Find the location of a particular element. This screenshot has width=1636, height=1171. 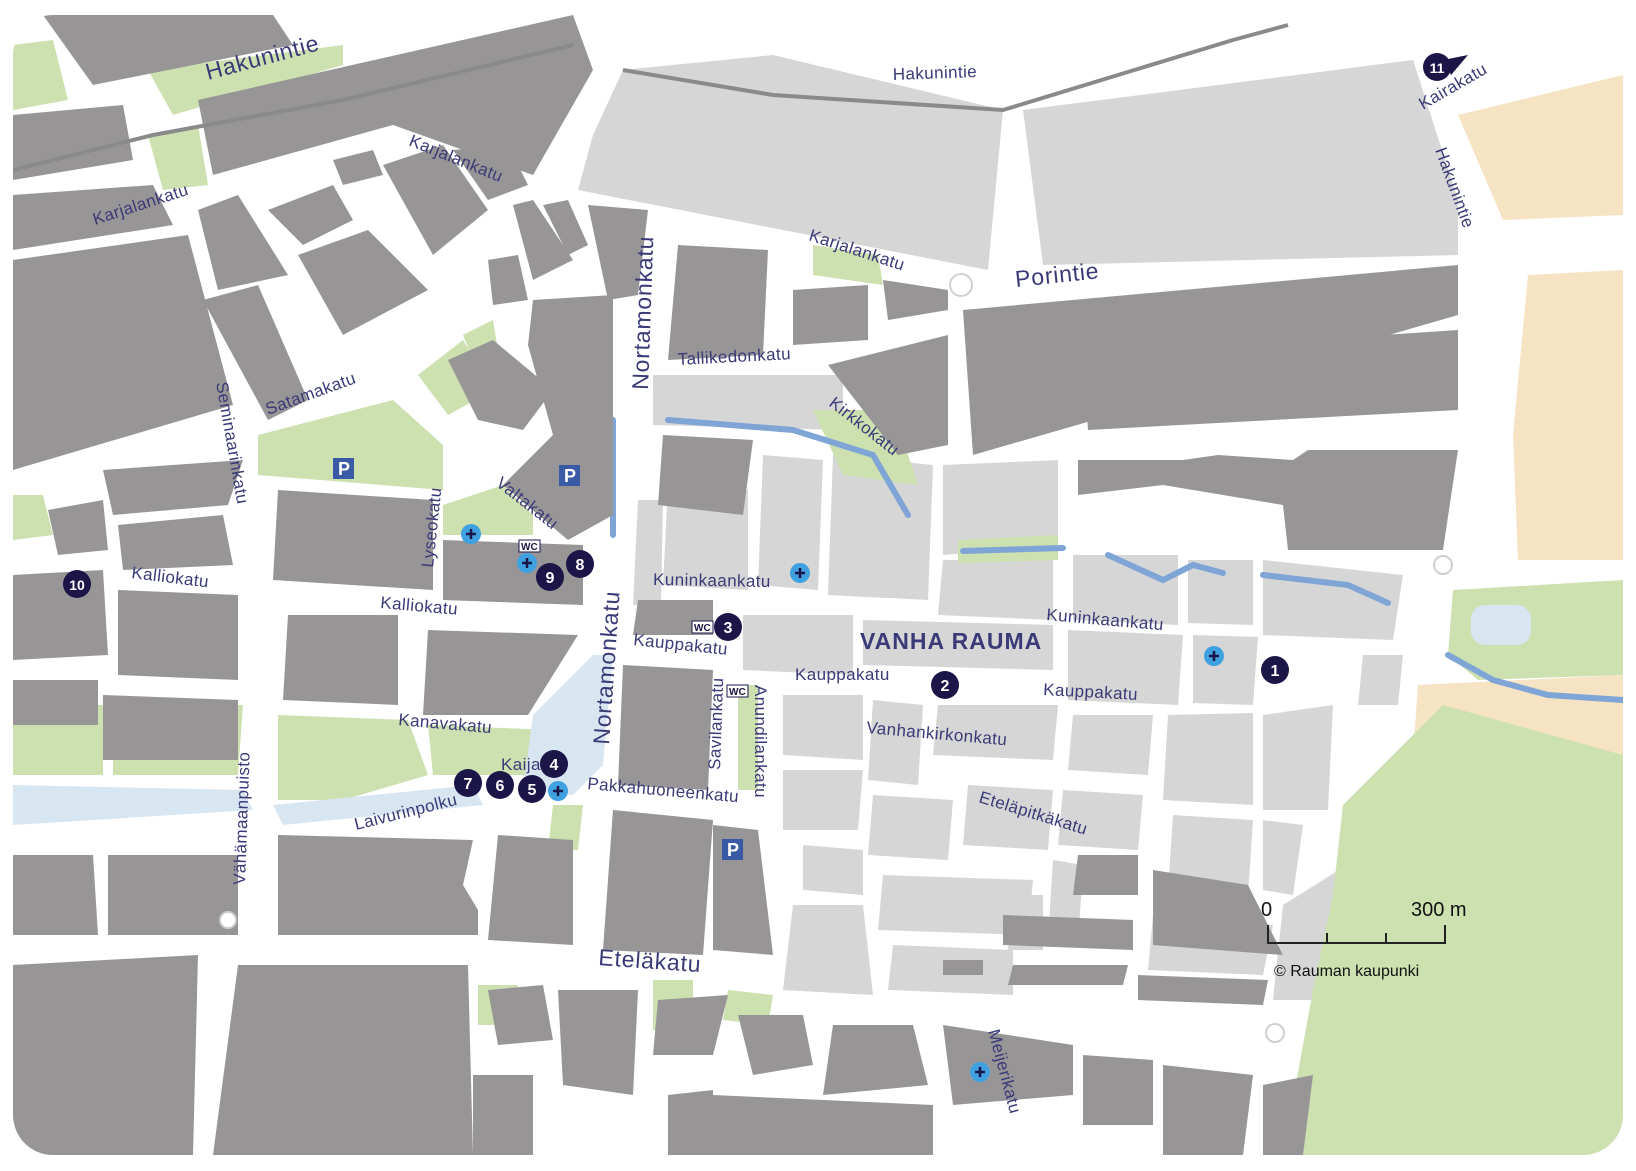

wc-icon-3-label: WC is located at coordinates (737, 692).